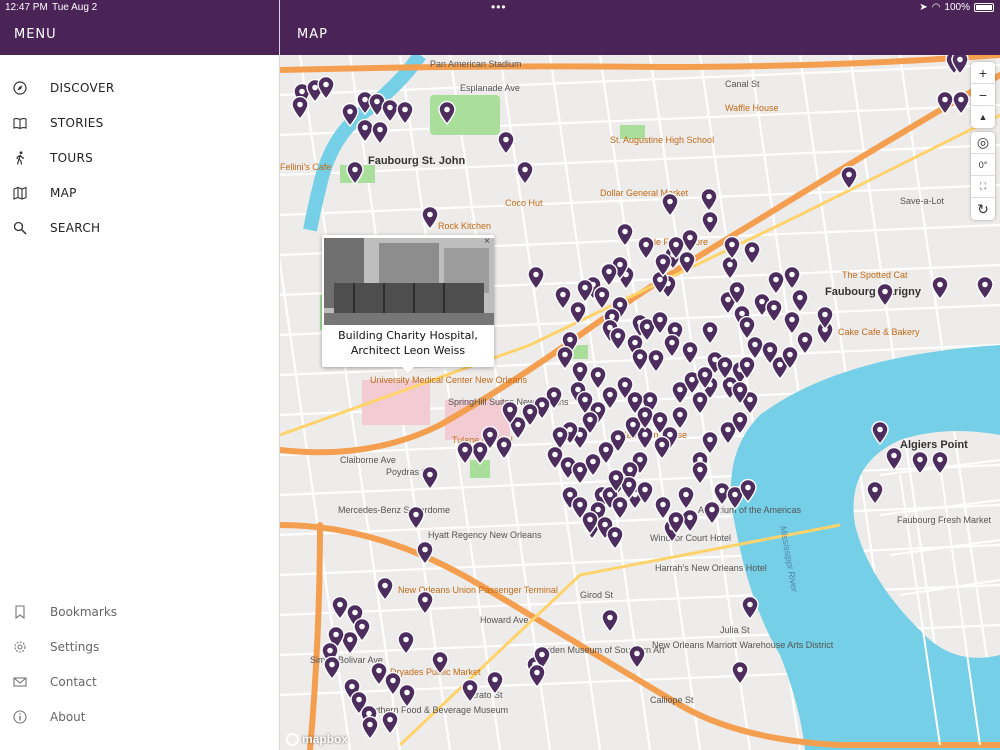 This screenshot has width=1000, height=750. Describe the element at coordinates (983, 117) in the screenshot. I see `compass-button: ▲` at that location.